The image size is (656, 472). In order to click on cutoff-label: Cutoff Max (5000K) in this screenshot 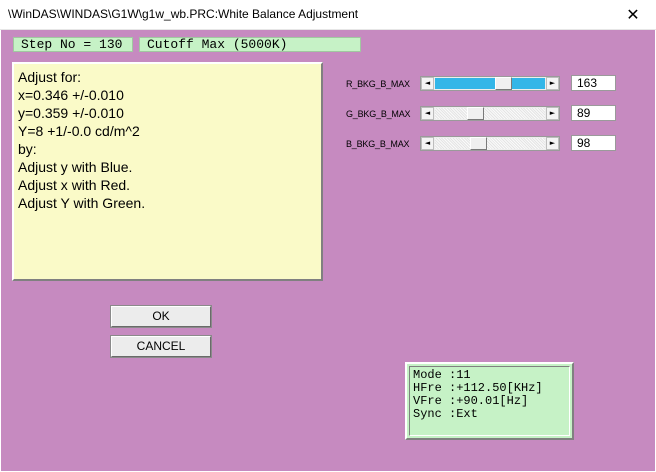, I will do `click(250, 44)`.